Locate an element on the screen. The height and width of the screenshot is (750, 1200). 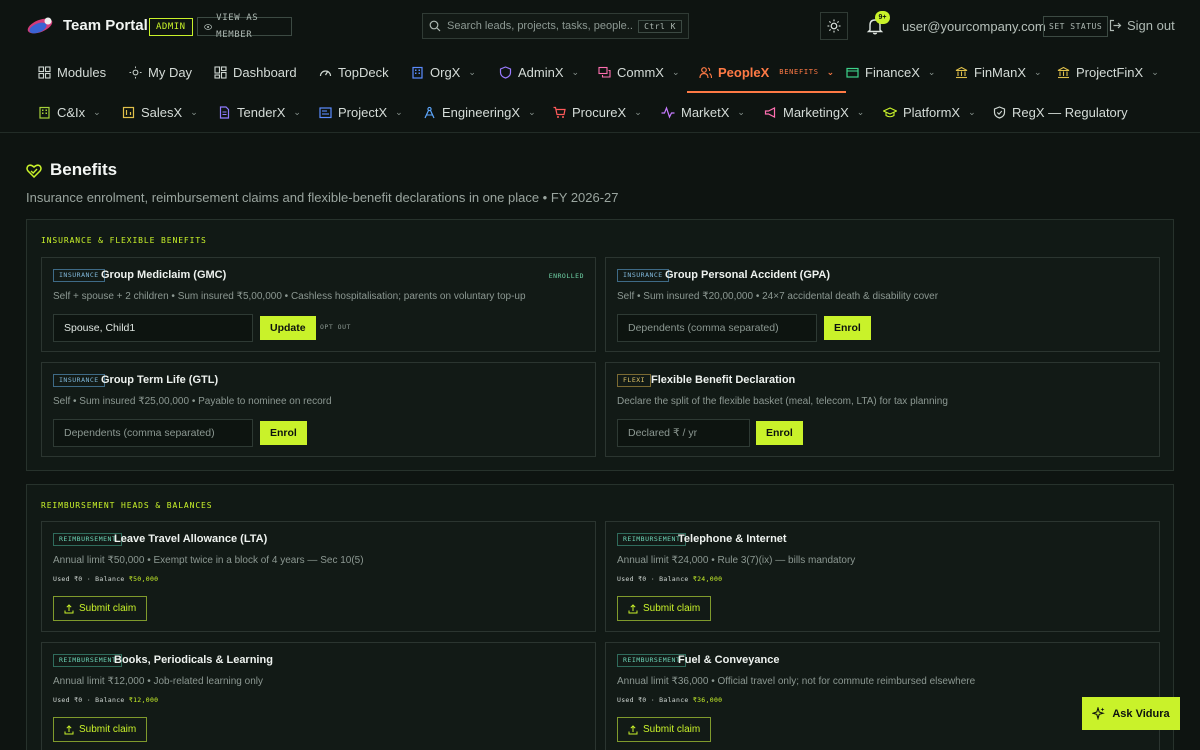
nav-item-my-day: My Day is located at coordinates (160, 72).